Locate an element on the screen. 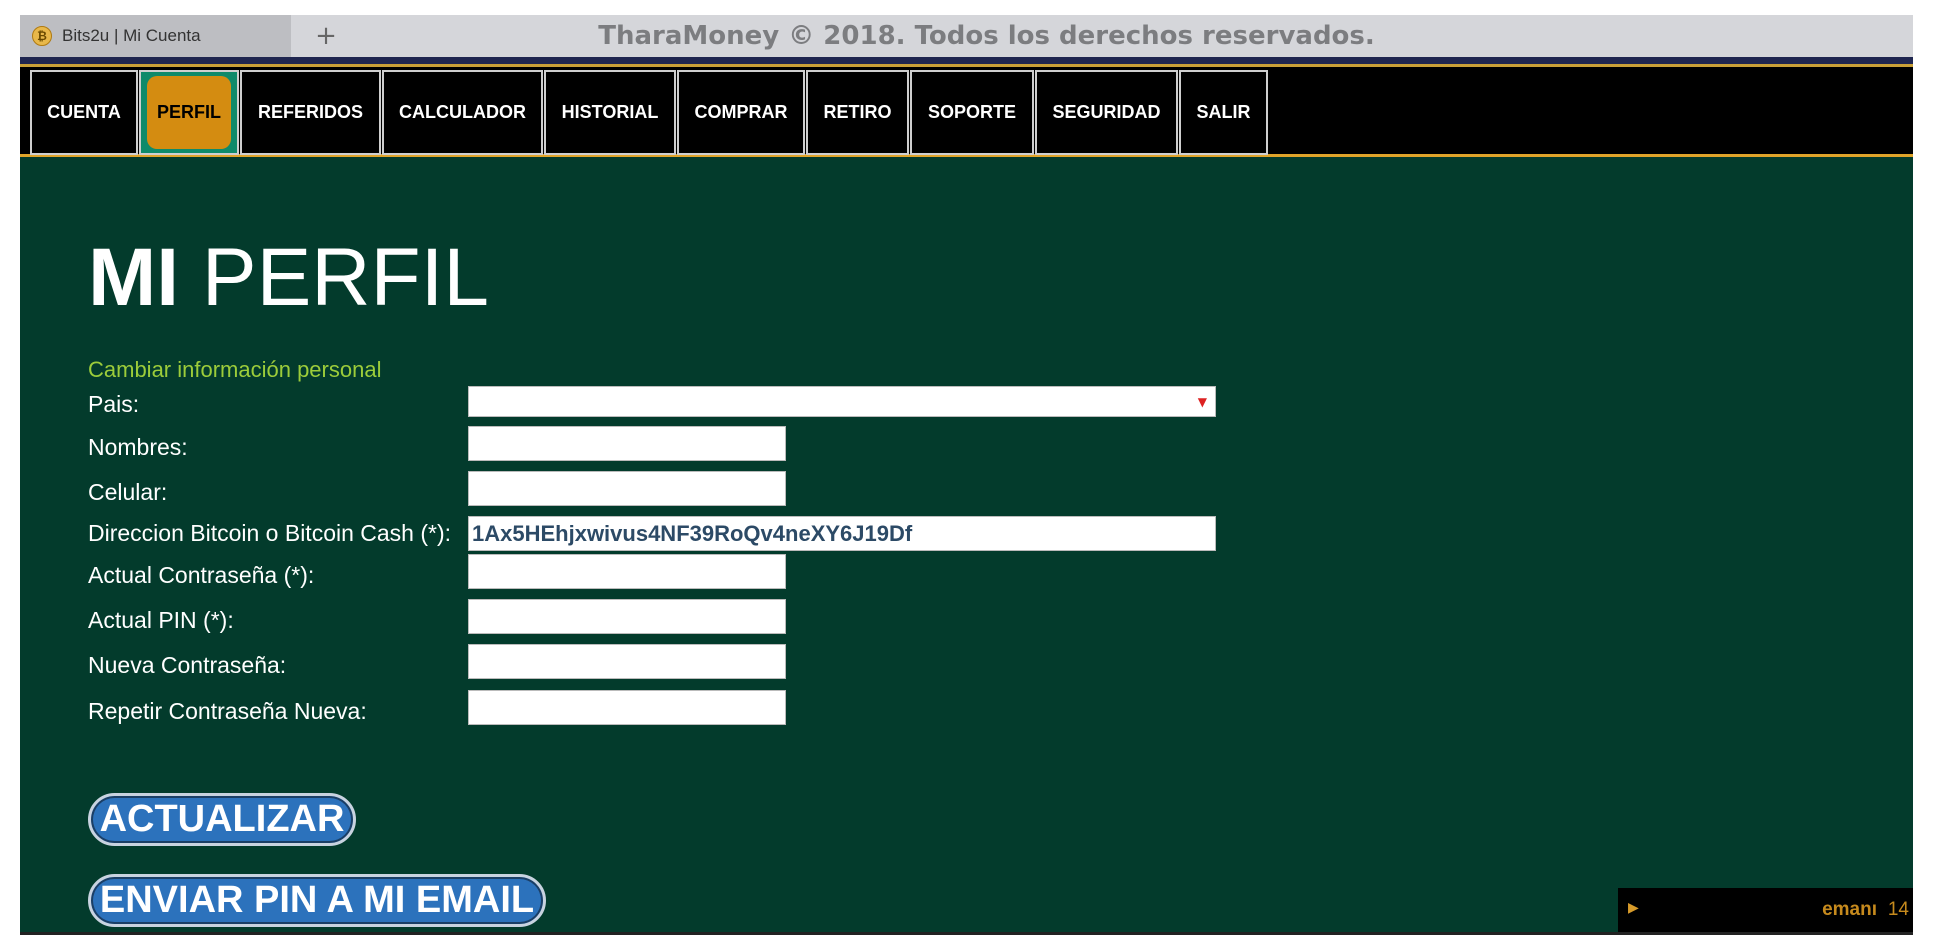  send-pin-button: ENVIAR PIN A MI EMAIL is located at coordinates (317, 900).